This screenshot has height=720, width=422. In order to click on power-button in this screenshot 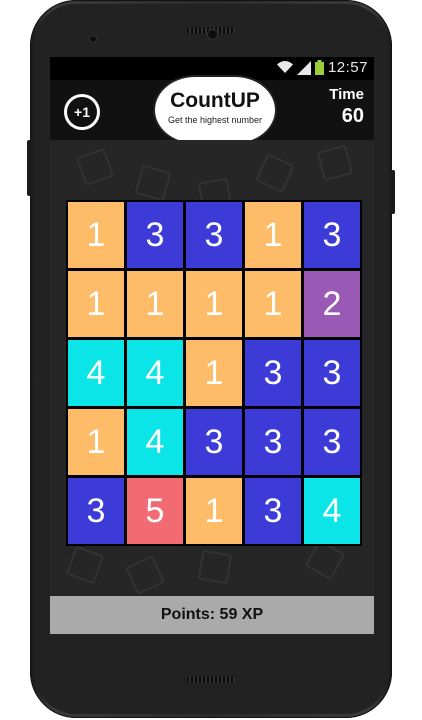, I will do `click(393, 192)`.